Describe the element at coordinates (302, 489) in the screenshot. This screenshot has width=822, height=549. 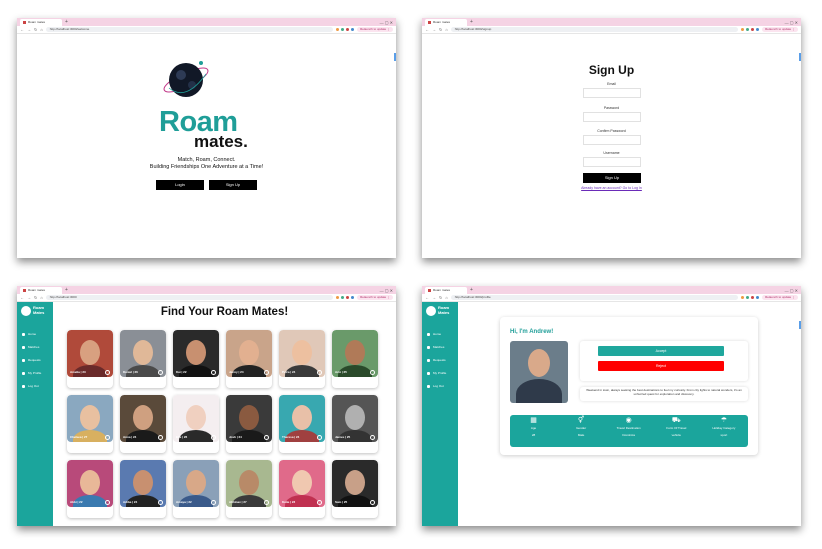
I see `profile-card: Katie | 23` at that location.